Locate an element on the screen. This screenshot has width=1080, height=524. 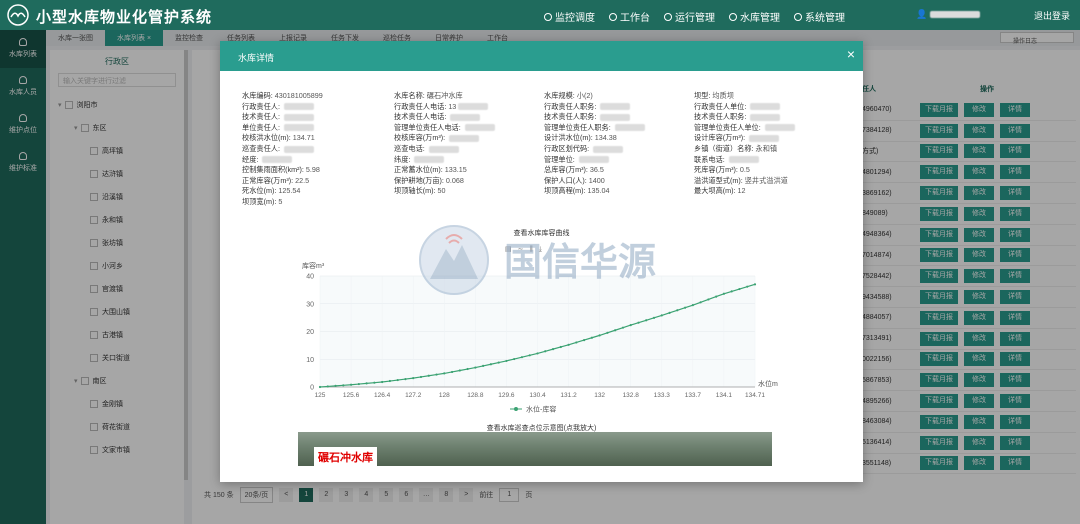
x-tick-label: 132.8 is located at coordinates (631, 395).